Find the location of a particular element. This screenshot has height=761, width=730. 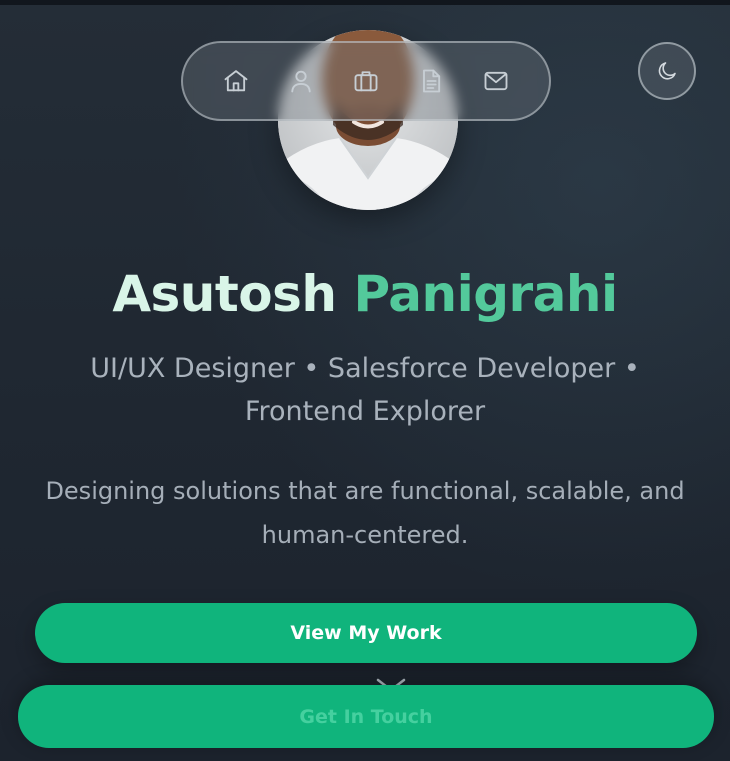

hero-name: Asutosh Panigrahi is located at coordinates (365, 294).